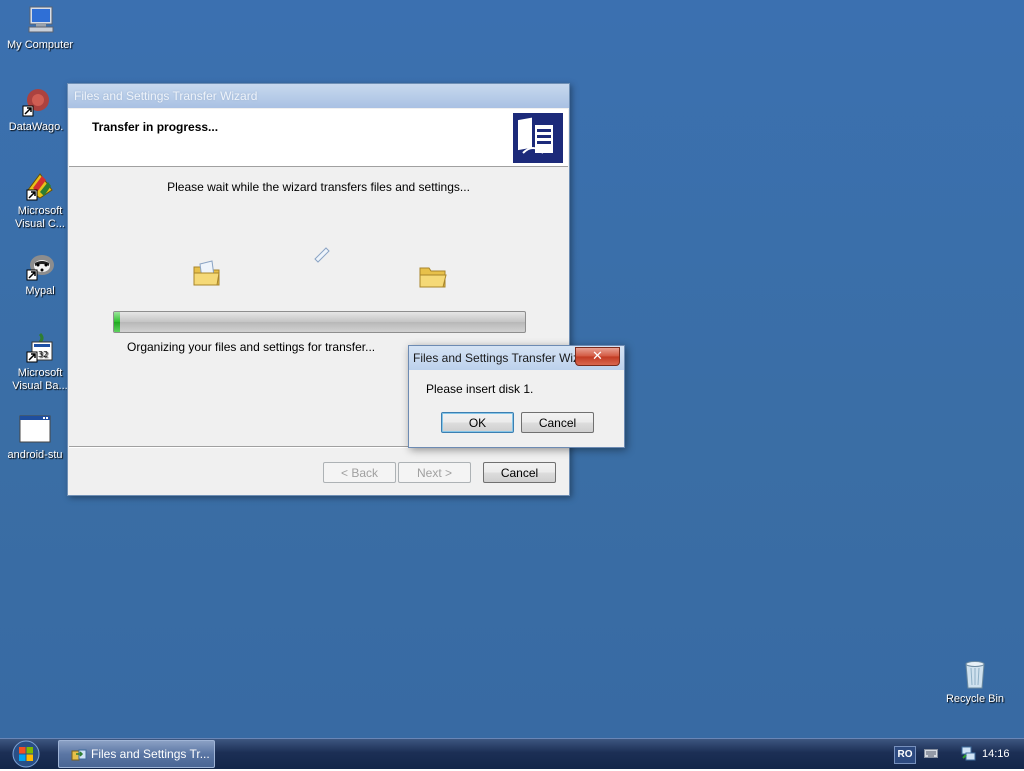 The image size is (1024, 771). What do you see at coordinates (43, 354) in the screenshot?
I see `svg-text: 32` at bounding box center [43, 354].